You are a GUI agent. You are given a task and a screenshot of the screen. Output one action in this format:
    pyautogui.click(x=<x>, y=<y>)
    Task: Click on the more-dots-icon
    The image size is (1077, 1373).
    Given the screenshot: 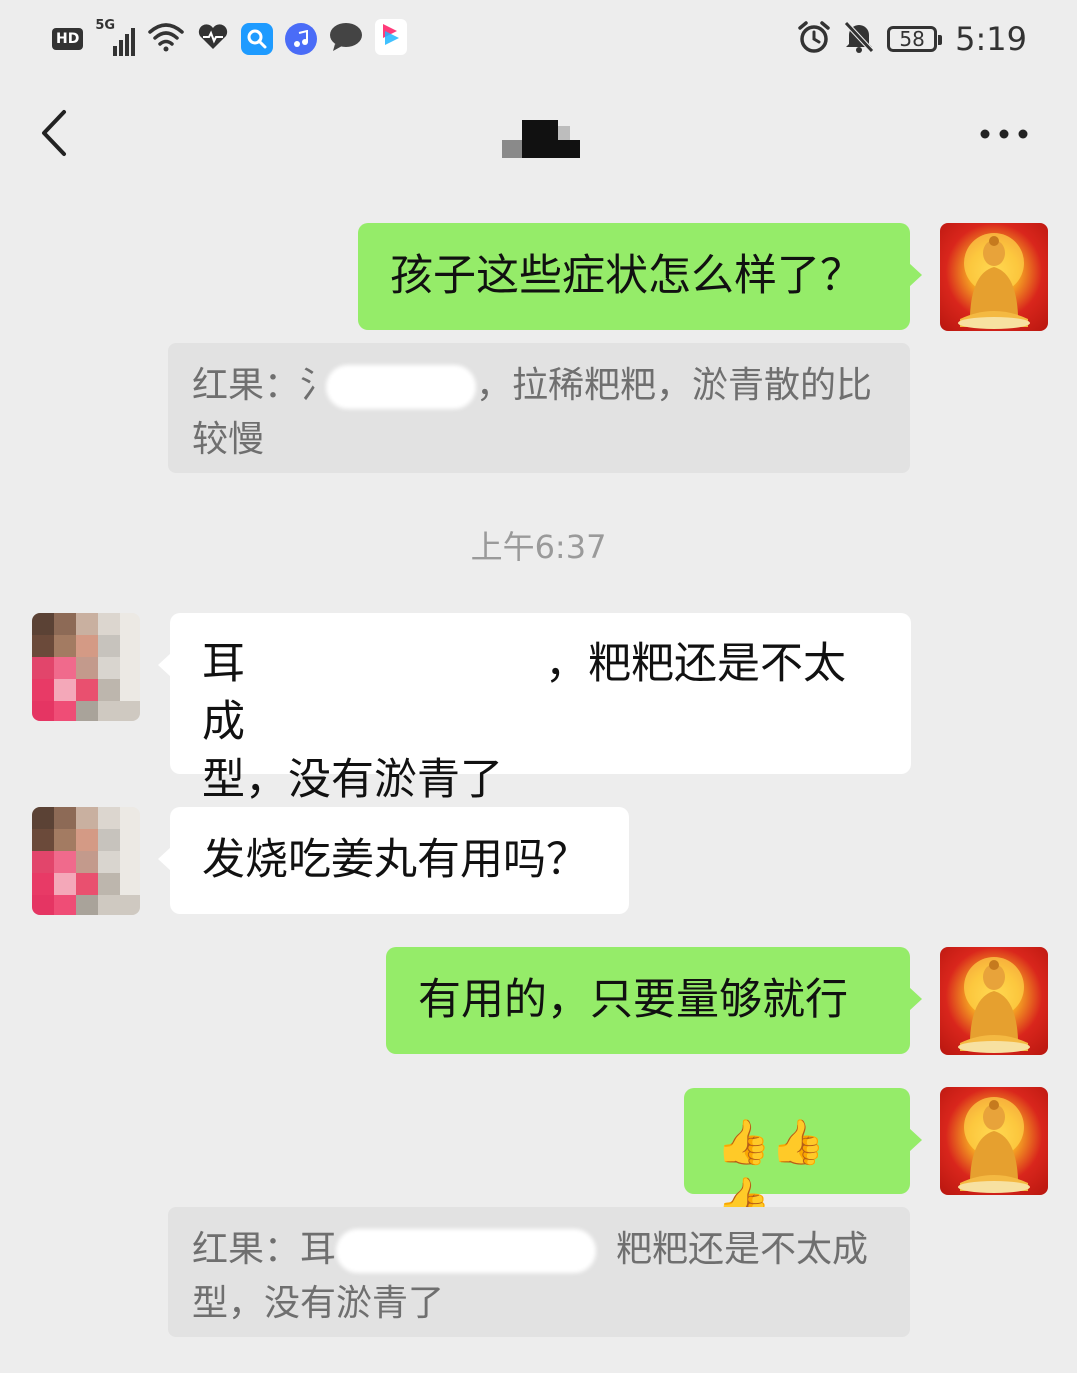 What is the action you would take?
    pyautogui.click(x=1004, y=134)
    